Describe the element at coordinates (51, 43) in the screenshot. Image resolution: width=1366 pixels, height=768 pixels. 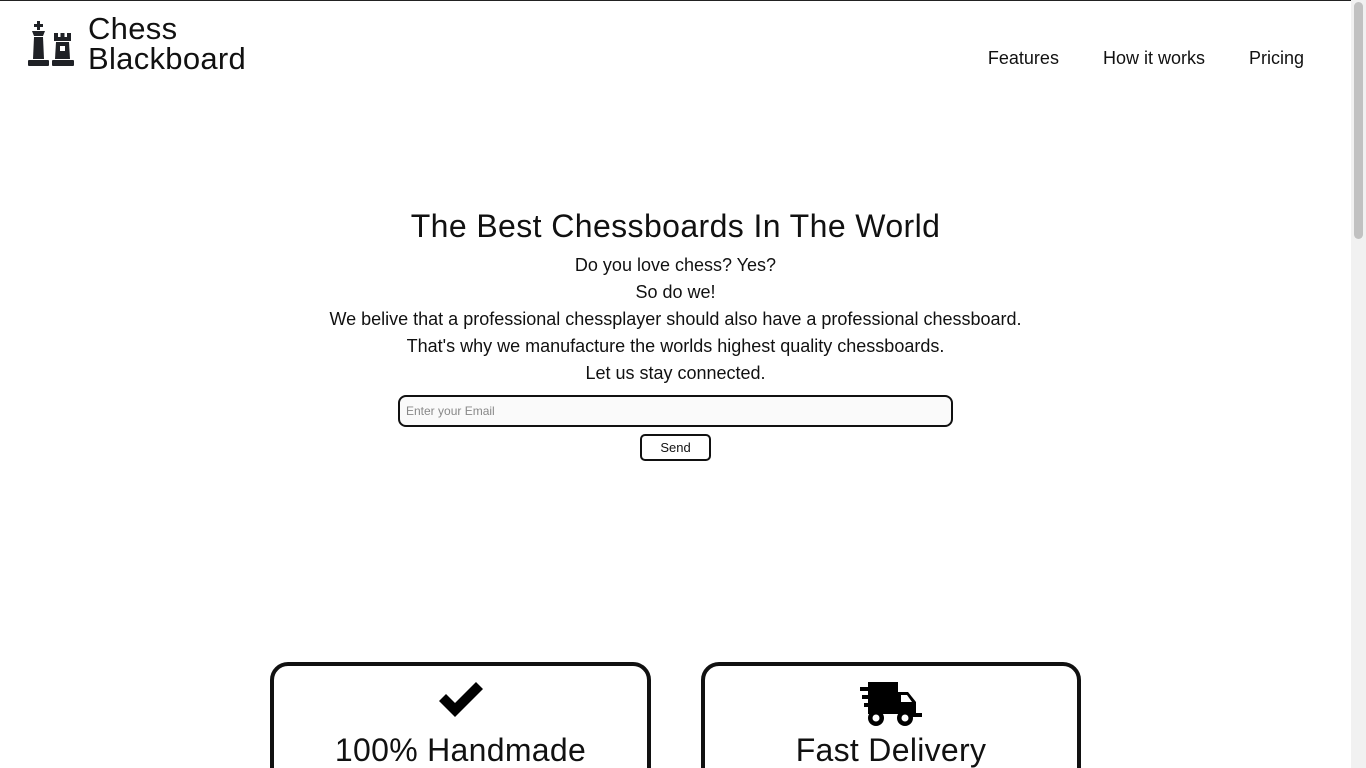
I see `chess-pieces-icon` at that location.